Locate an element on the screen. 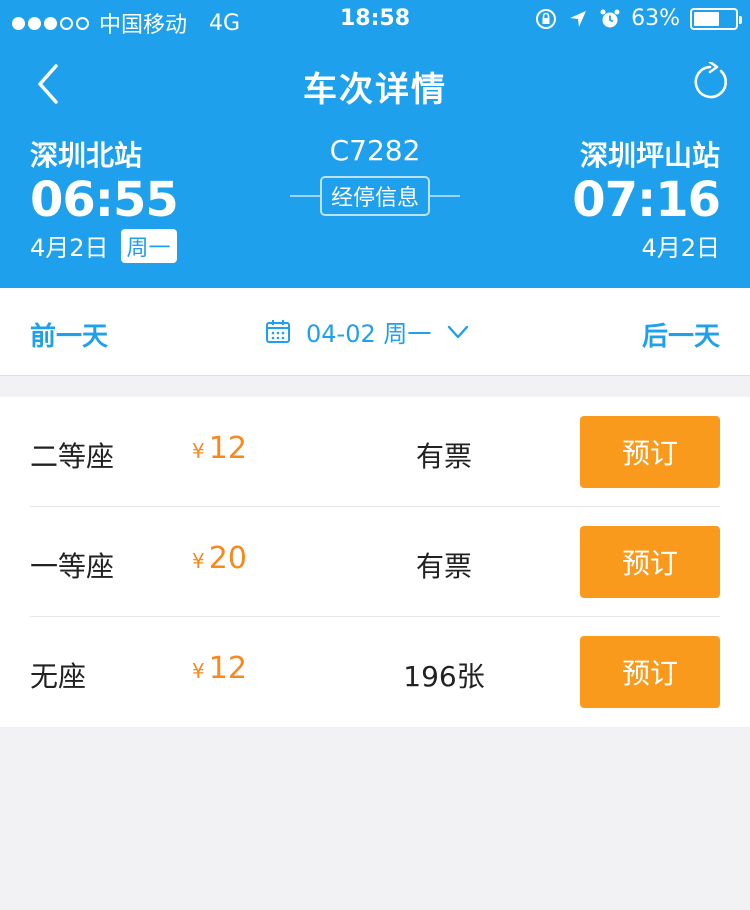 This screenshot has width=750, height=910. battery-icon is located at coordinates (716, 18).